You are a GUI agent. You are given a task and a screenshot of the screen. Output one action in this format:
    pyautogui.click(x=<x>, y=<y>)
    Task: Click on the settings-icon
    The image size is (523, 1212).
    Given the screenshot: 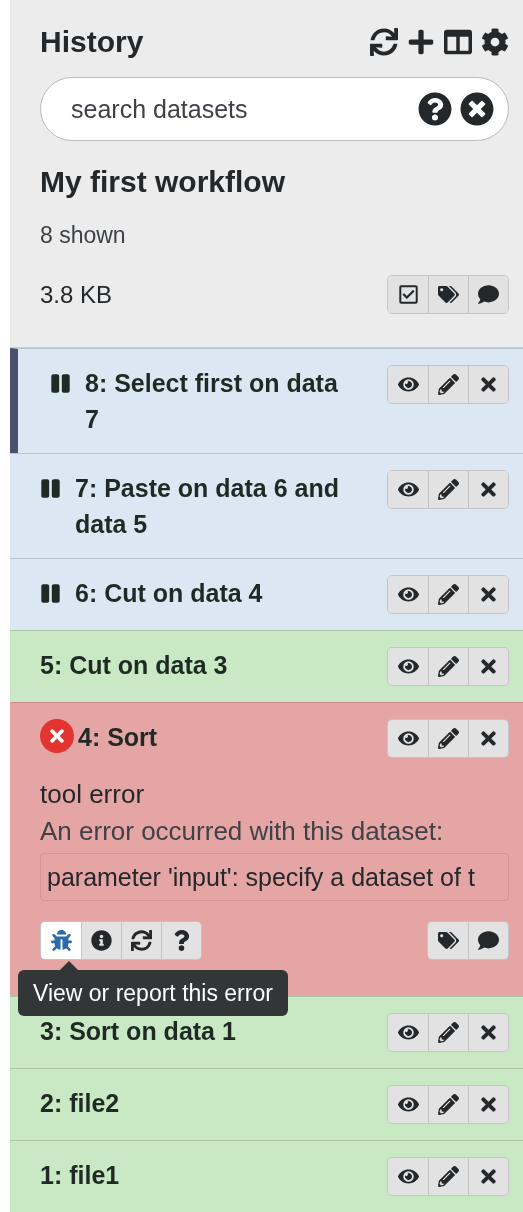 What is the action you would take?
    pyautogui.click(x=495, y=42)
    